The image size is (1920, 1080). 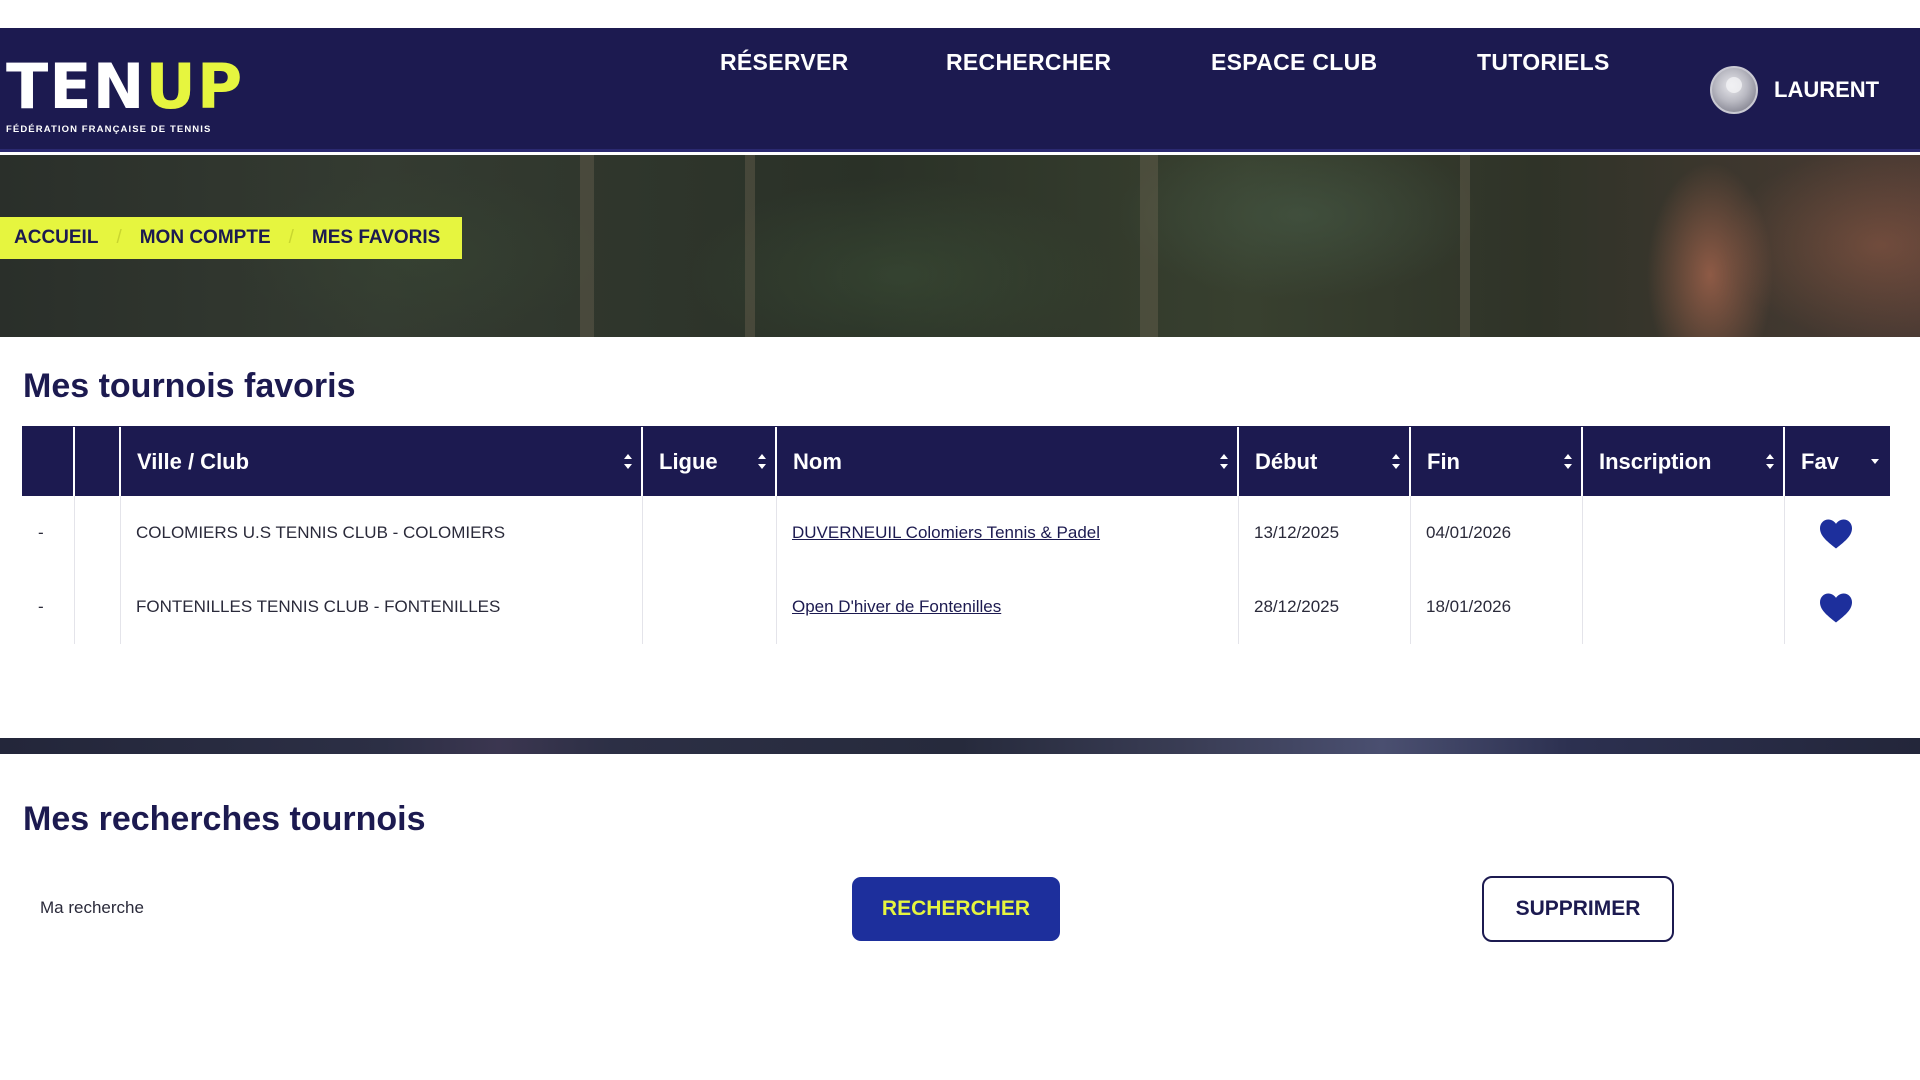 I want to click on cell-tournament-link: DUVERNEUIL Colomiers Tennis & Padel, so click(x=938, y=533).